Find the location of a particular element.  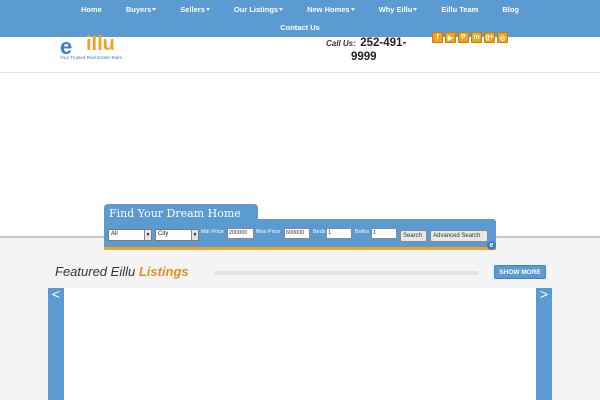

city-select: City ▼ is located at coordinates (177, 235).